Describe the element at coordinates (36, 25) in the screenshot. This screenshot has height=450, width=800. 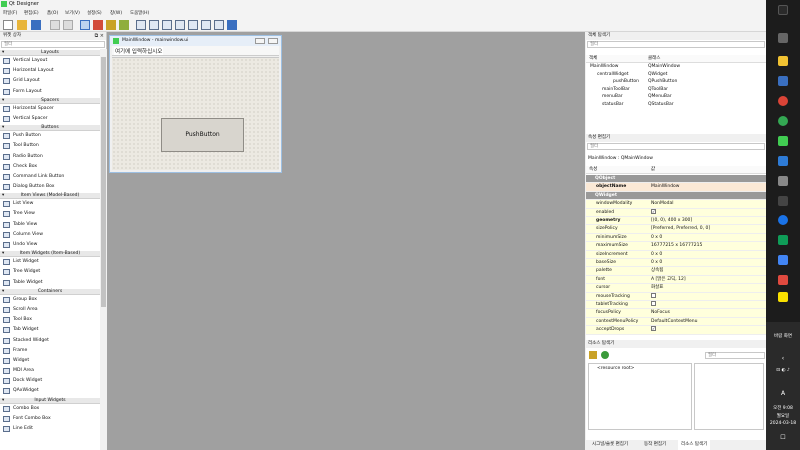
I see `save-icon` at that location.